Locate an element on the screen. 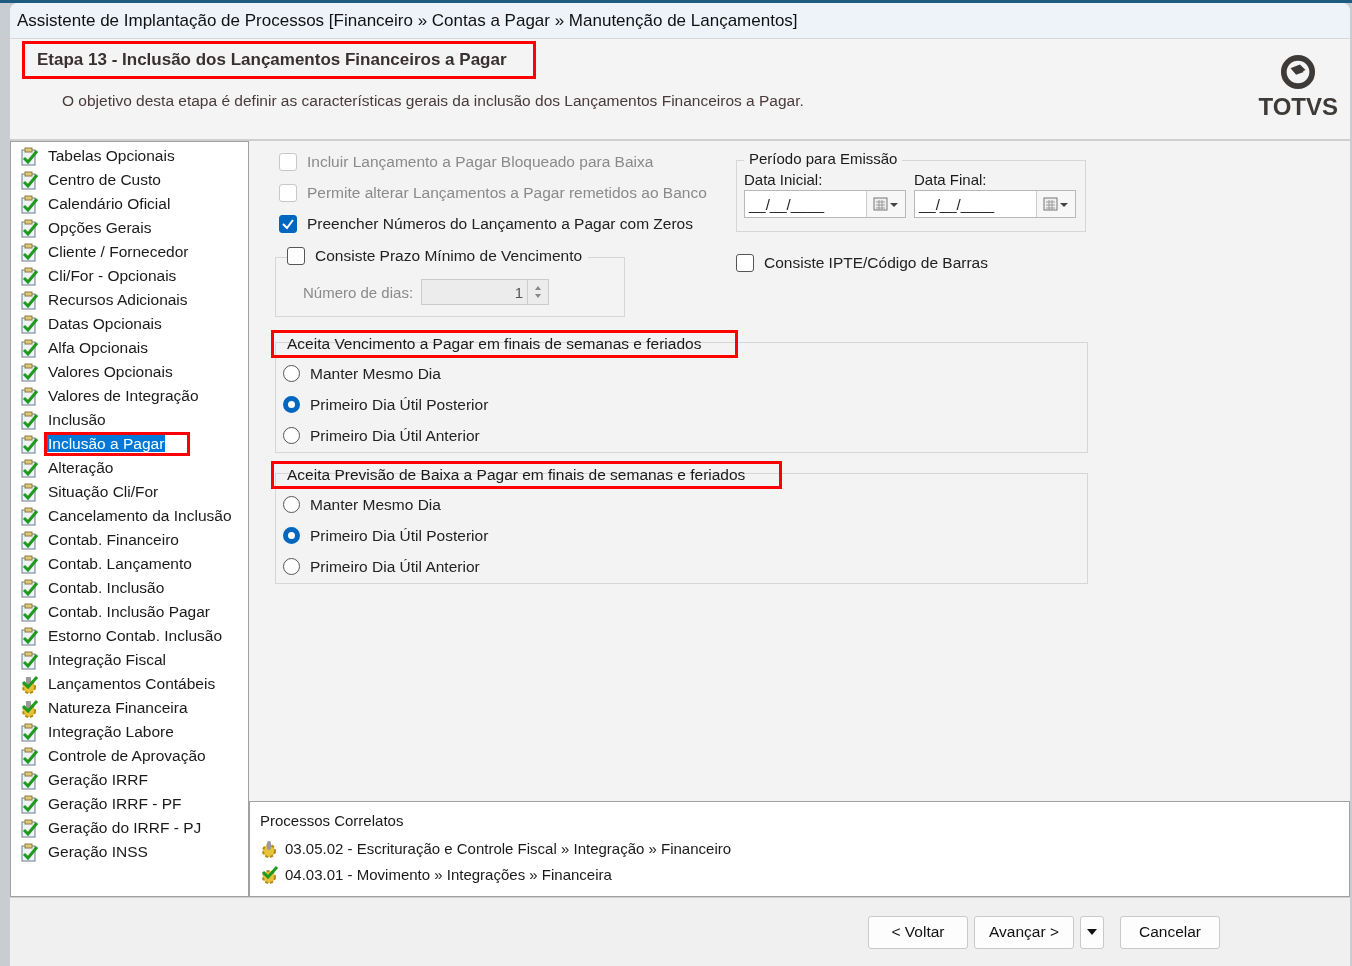 The height and width of the screenshot is (966, 1352). tree-item: Cliente / Fornecedor is located at coordinates (129, 252).